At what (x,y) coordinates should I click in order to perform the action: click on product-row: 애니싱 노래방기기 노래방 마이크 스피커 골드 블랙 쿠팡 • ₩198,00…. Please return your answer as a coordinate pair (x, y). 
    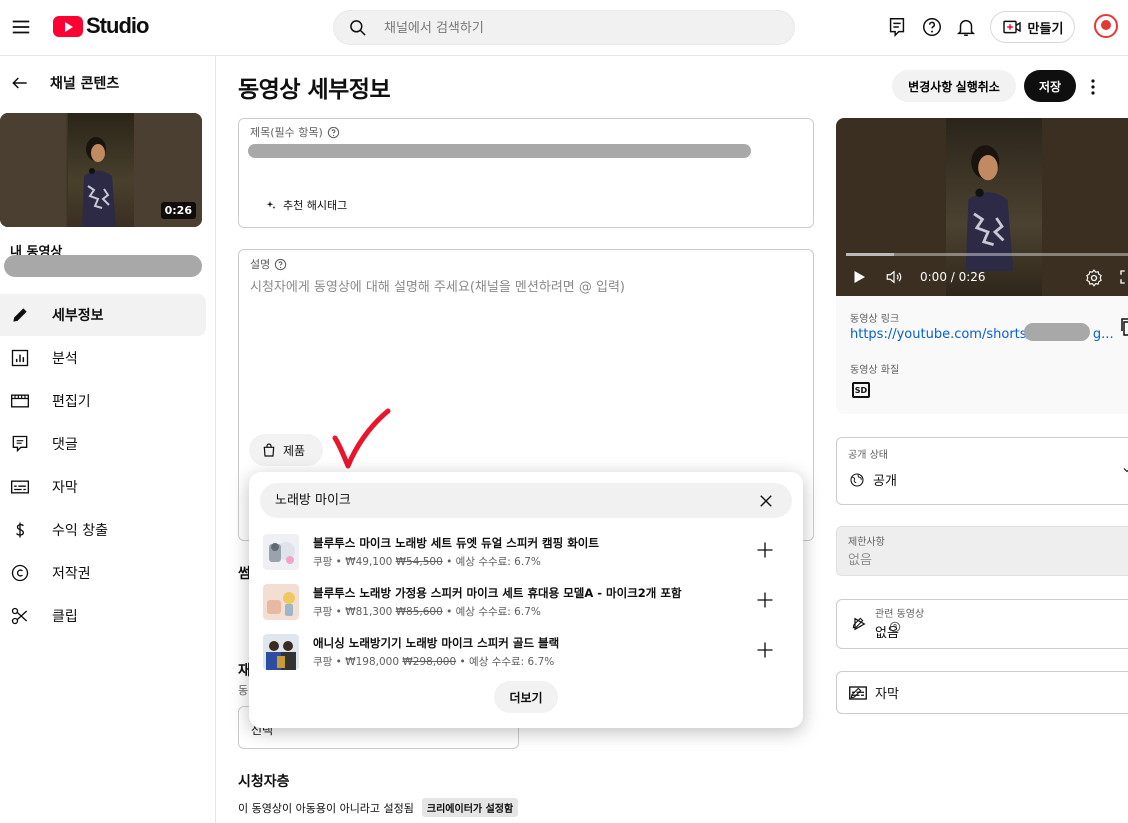
    Looking at the image, I should click on (526, 653).